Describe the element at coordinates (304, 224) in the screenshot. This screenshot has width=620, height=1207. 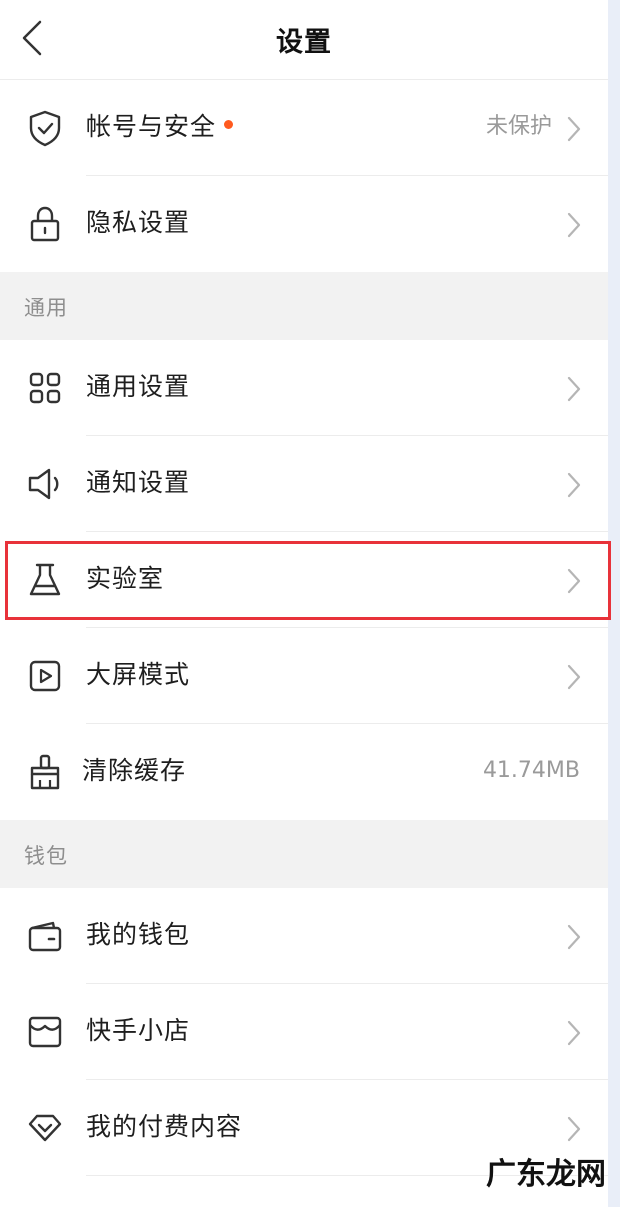
I see `privacy-settings-row: 隐私设置` at that location.